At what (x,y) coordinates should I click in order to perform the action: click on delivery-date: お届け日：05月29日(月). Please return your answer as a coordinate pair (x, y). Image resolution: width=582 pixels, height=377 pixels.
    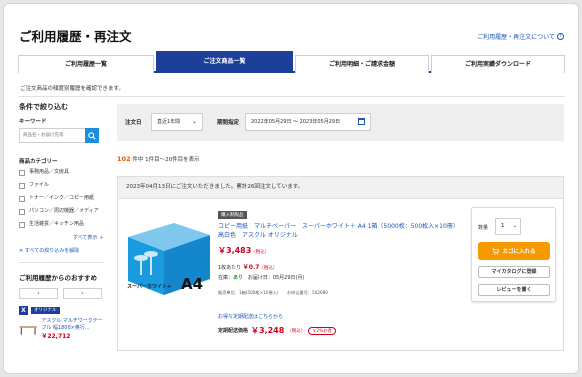
    Looking at the image, I should click on (276, 278).